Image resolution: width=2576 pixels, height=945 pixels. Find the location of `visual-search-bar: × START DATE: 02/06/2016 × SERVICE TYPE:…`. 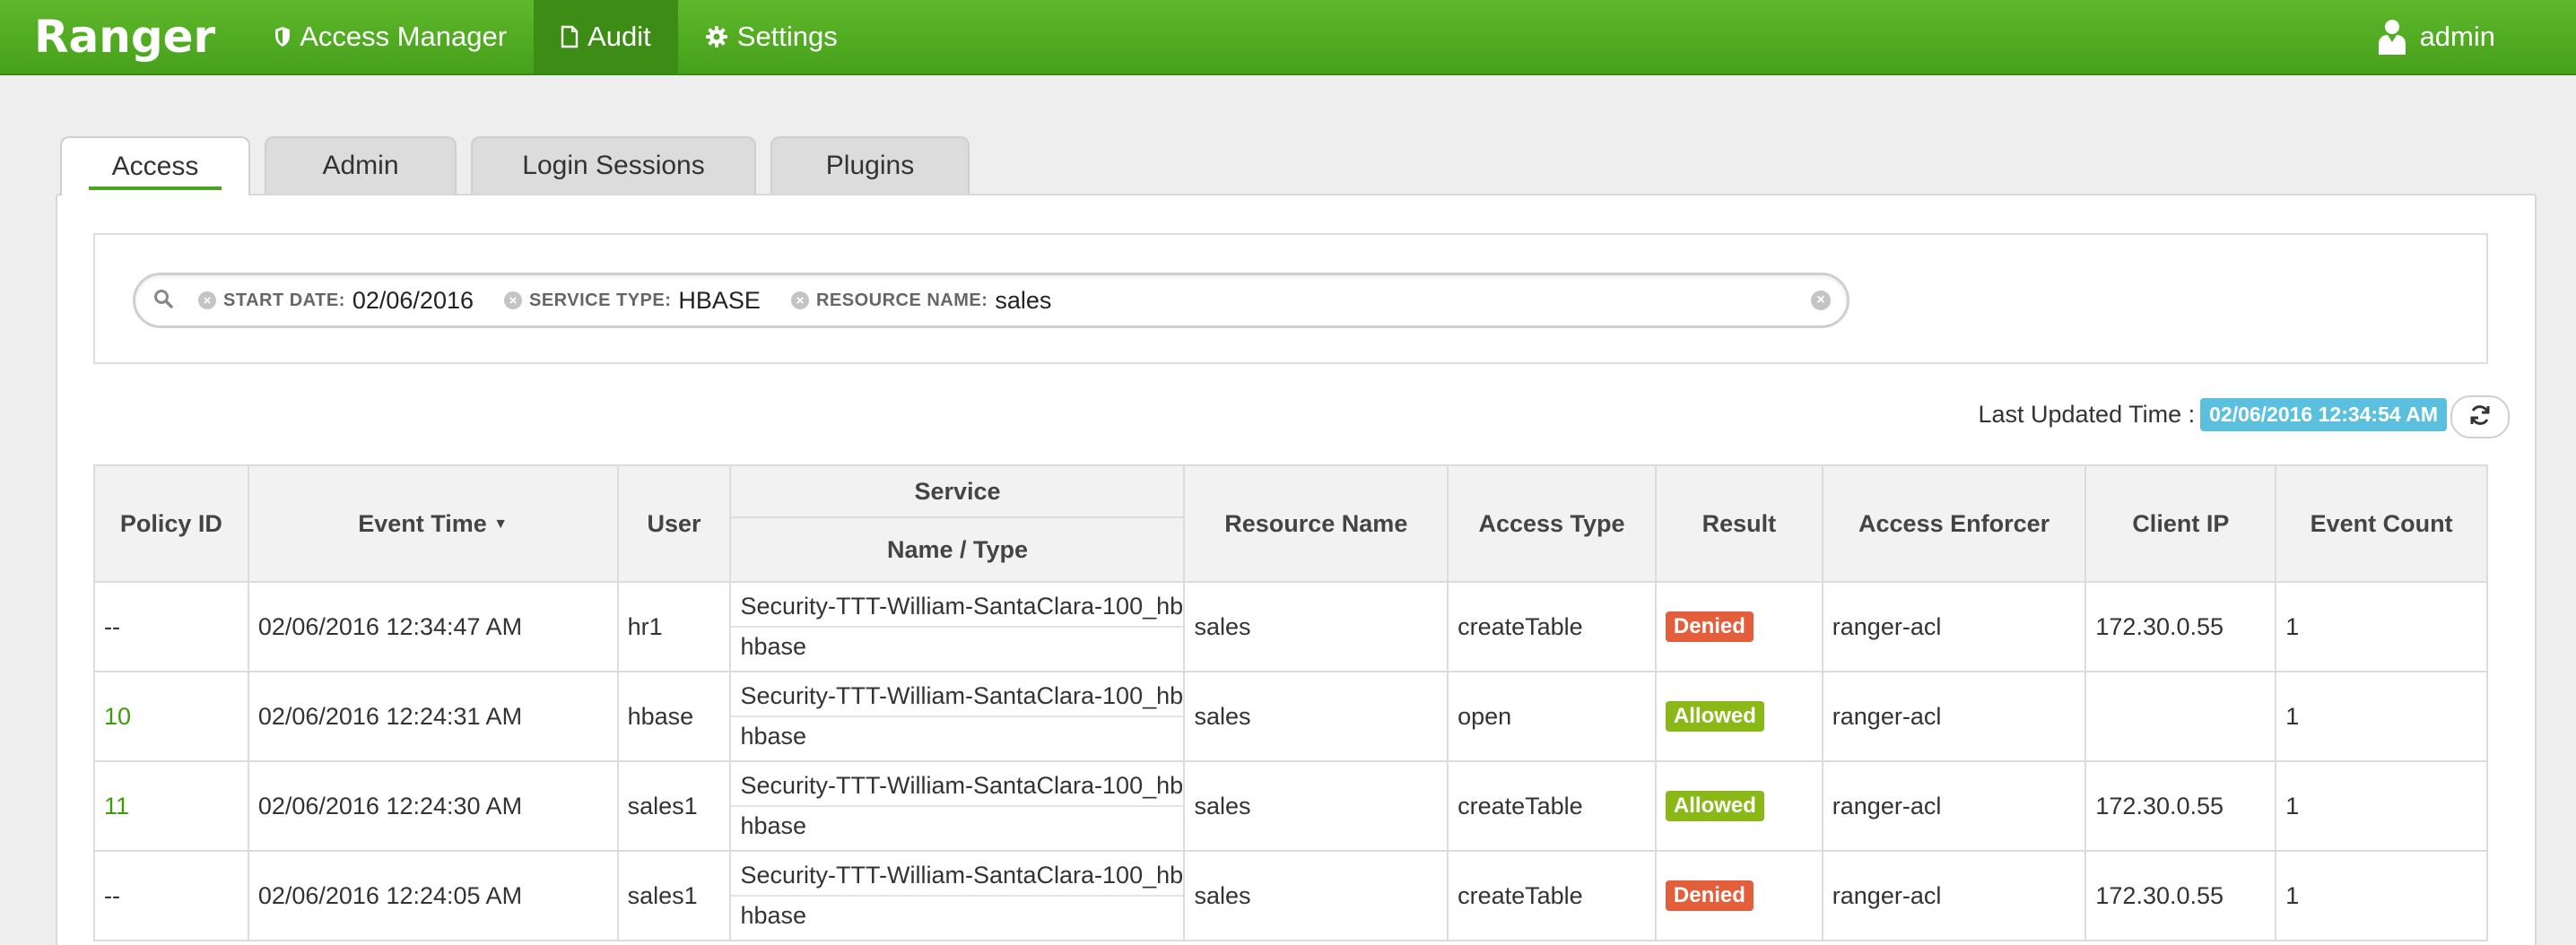

visual-search-bar: × START DATE: 02/06/2016 × SERVICE TYPE:… is located at coordinates (991, 300).